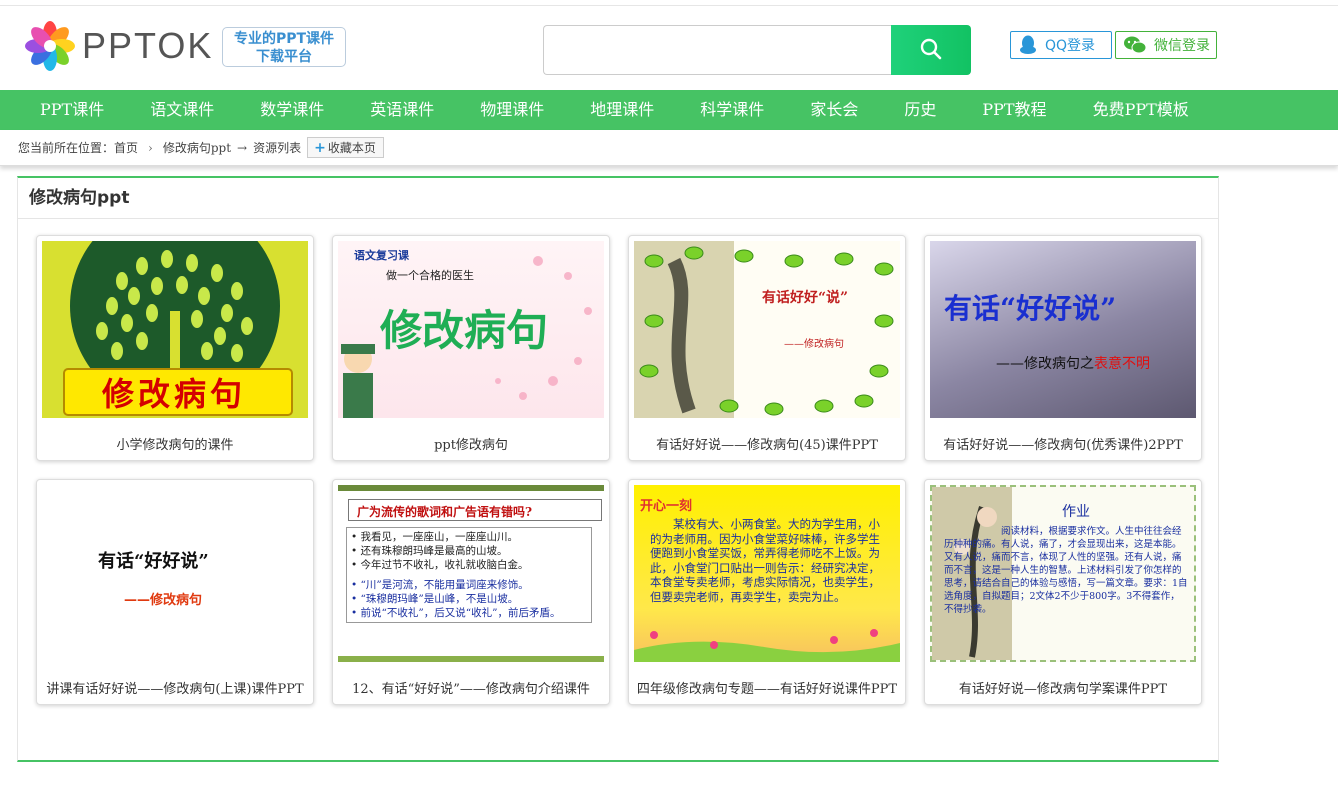 This screenshot has height=789, width=1338. What do you see at coordinates (859, 137) in the screenshot?
I see `dotted-decoration` at bounding box center [859, 137].